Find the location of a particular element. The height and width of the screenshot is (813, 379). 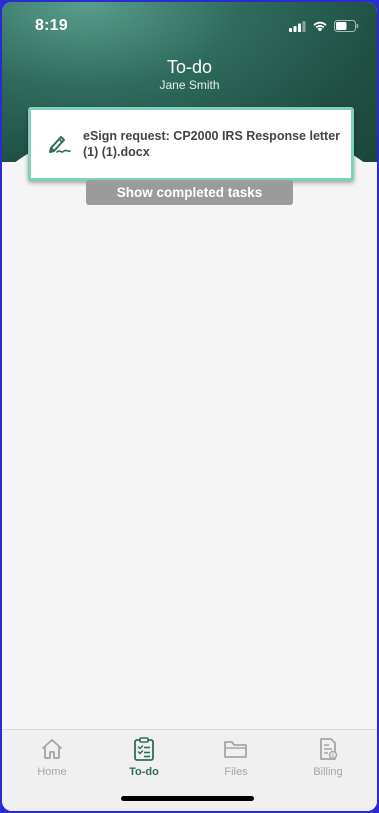

status-time: 8:19 is located at coordinates (51, 25).